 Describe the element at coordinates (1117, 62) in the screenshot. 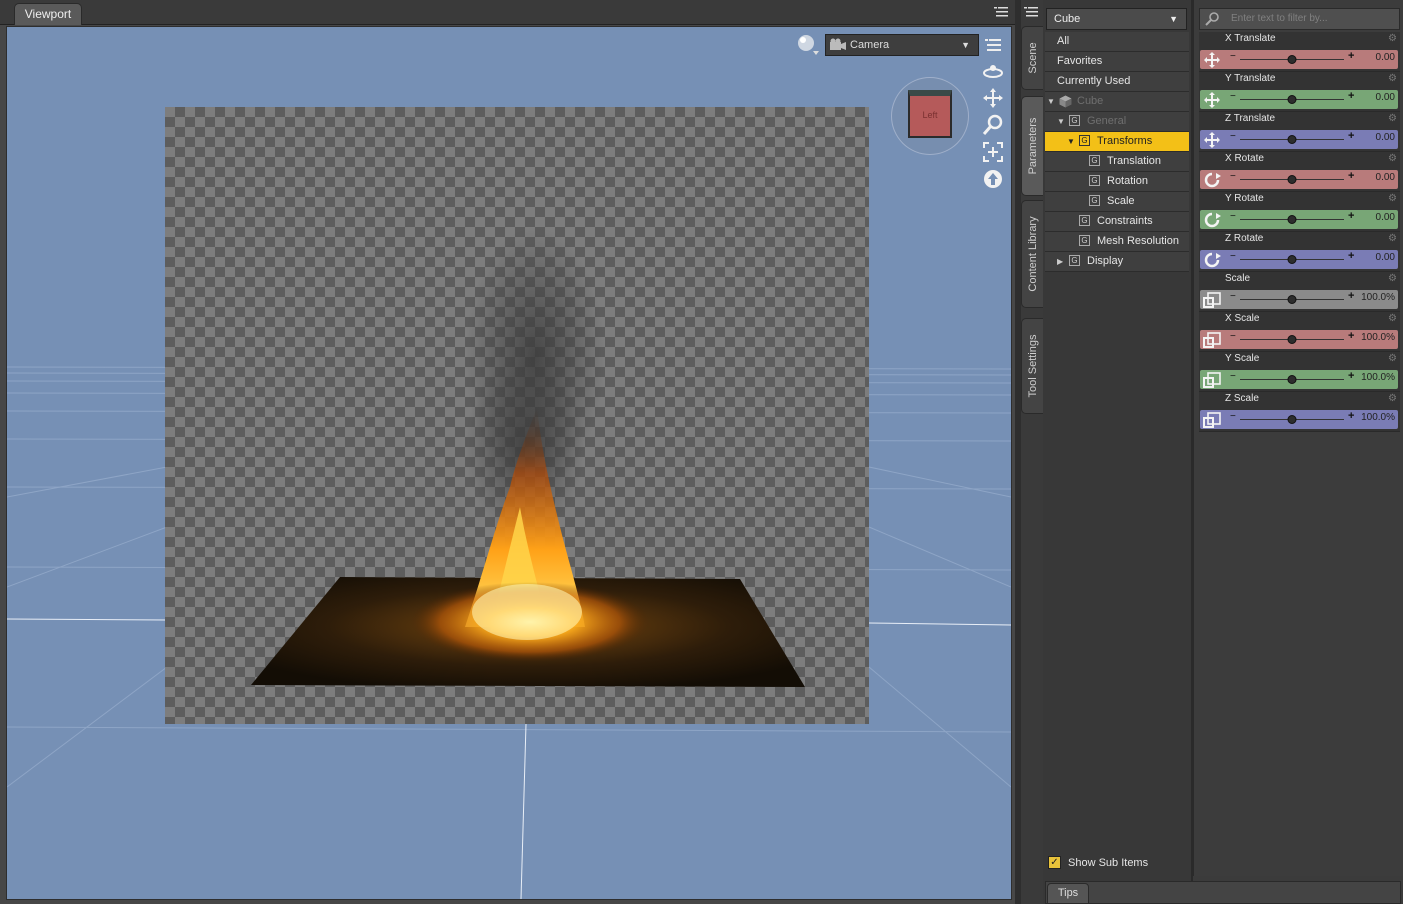

I see `tree-item-favorites: Favorites` at that location.